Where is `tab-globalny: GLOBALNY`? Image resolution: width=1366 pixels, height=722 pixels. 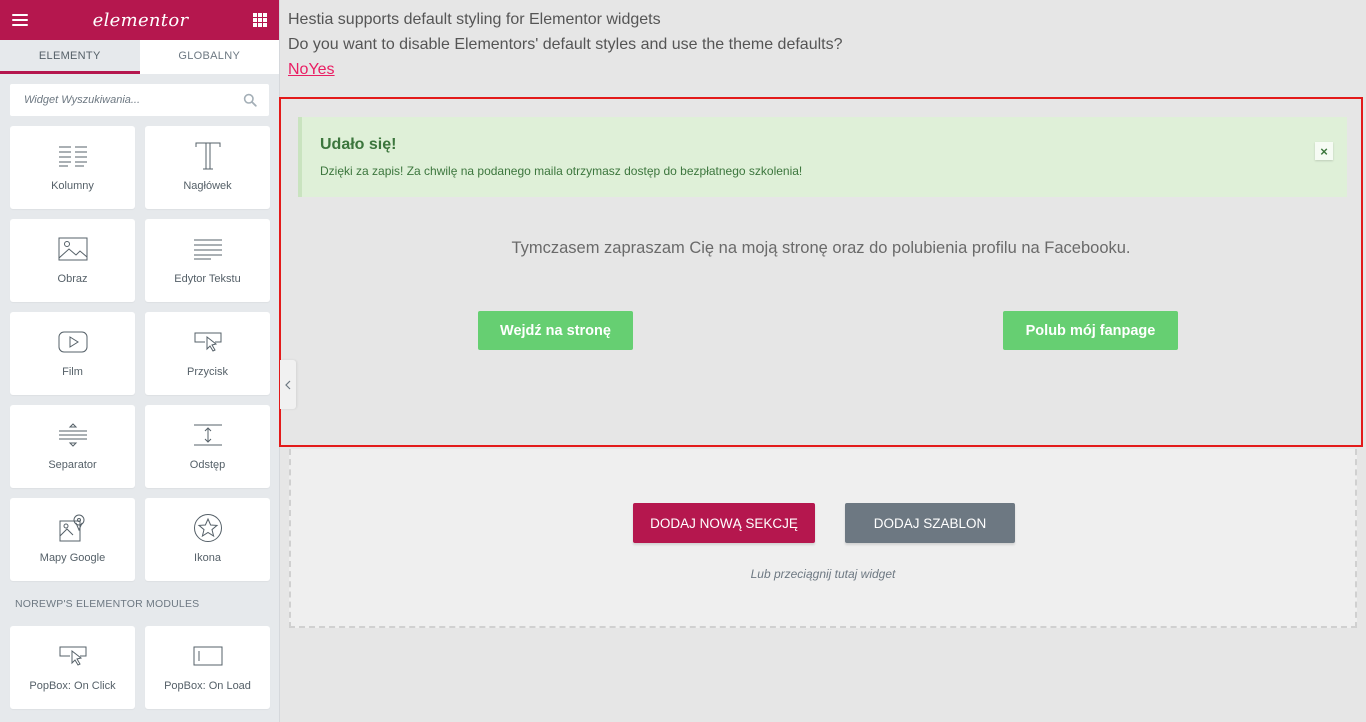 tab-globalny: GLOBALNY is located at coordinates (210, 57).